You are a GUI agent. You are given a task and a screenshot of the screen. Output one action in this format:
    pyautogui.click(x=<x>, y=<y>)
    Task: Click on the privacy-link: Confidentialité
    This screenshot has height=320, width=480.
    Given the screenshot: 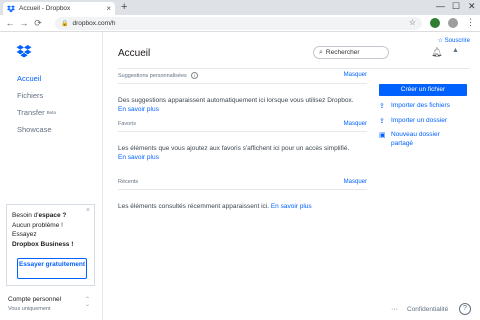 What is the action you would take?
    pyautogui.click(x=427, y=309)
    